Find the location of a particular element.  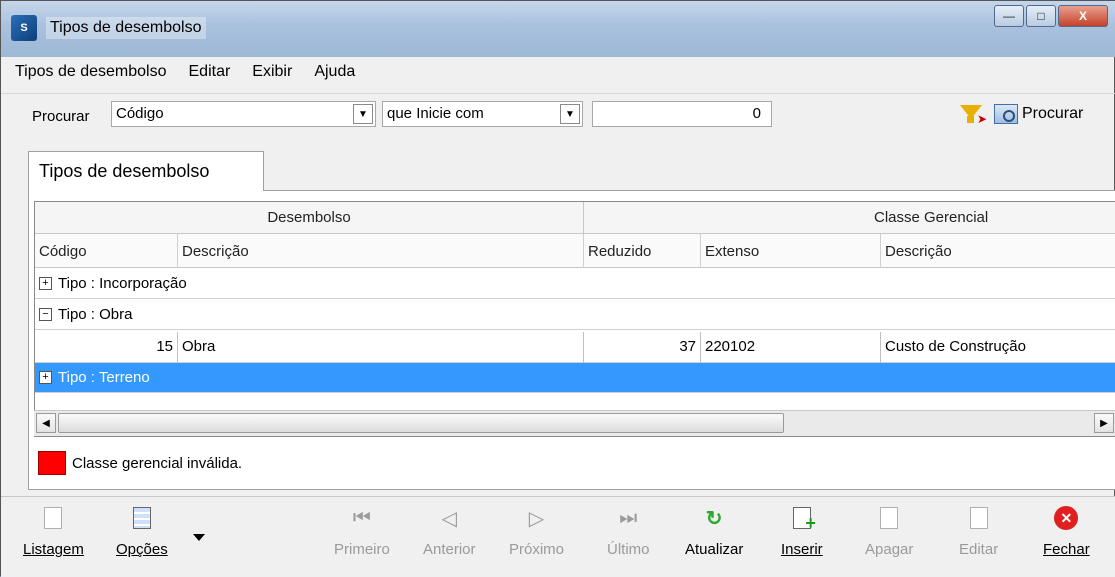

collapse-icon: − is located at coordinates (45, 314).